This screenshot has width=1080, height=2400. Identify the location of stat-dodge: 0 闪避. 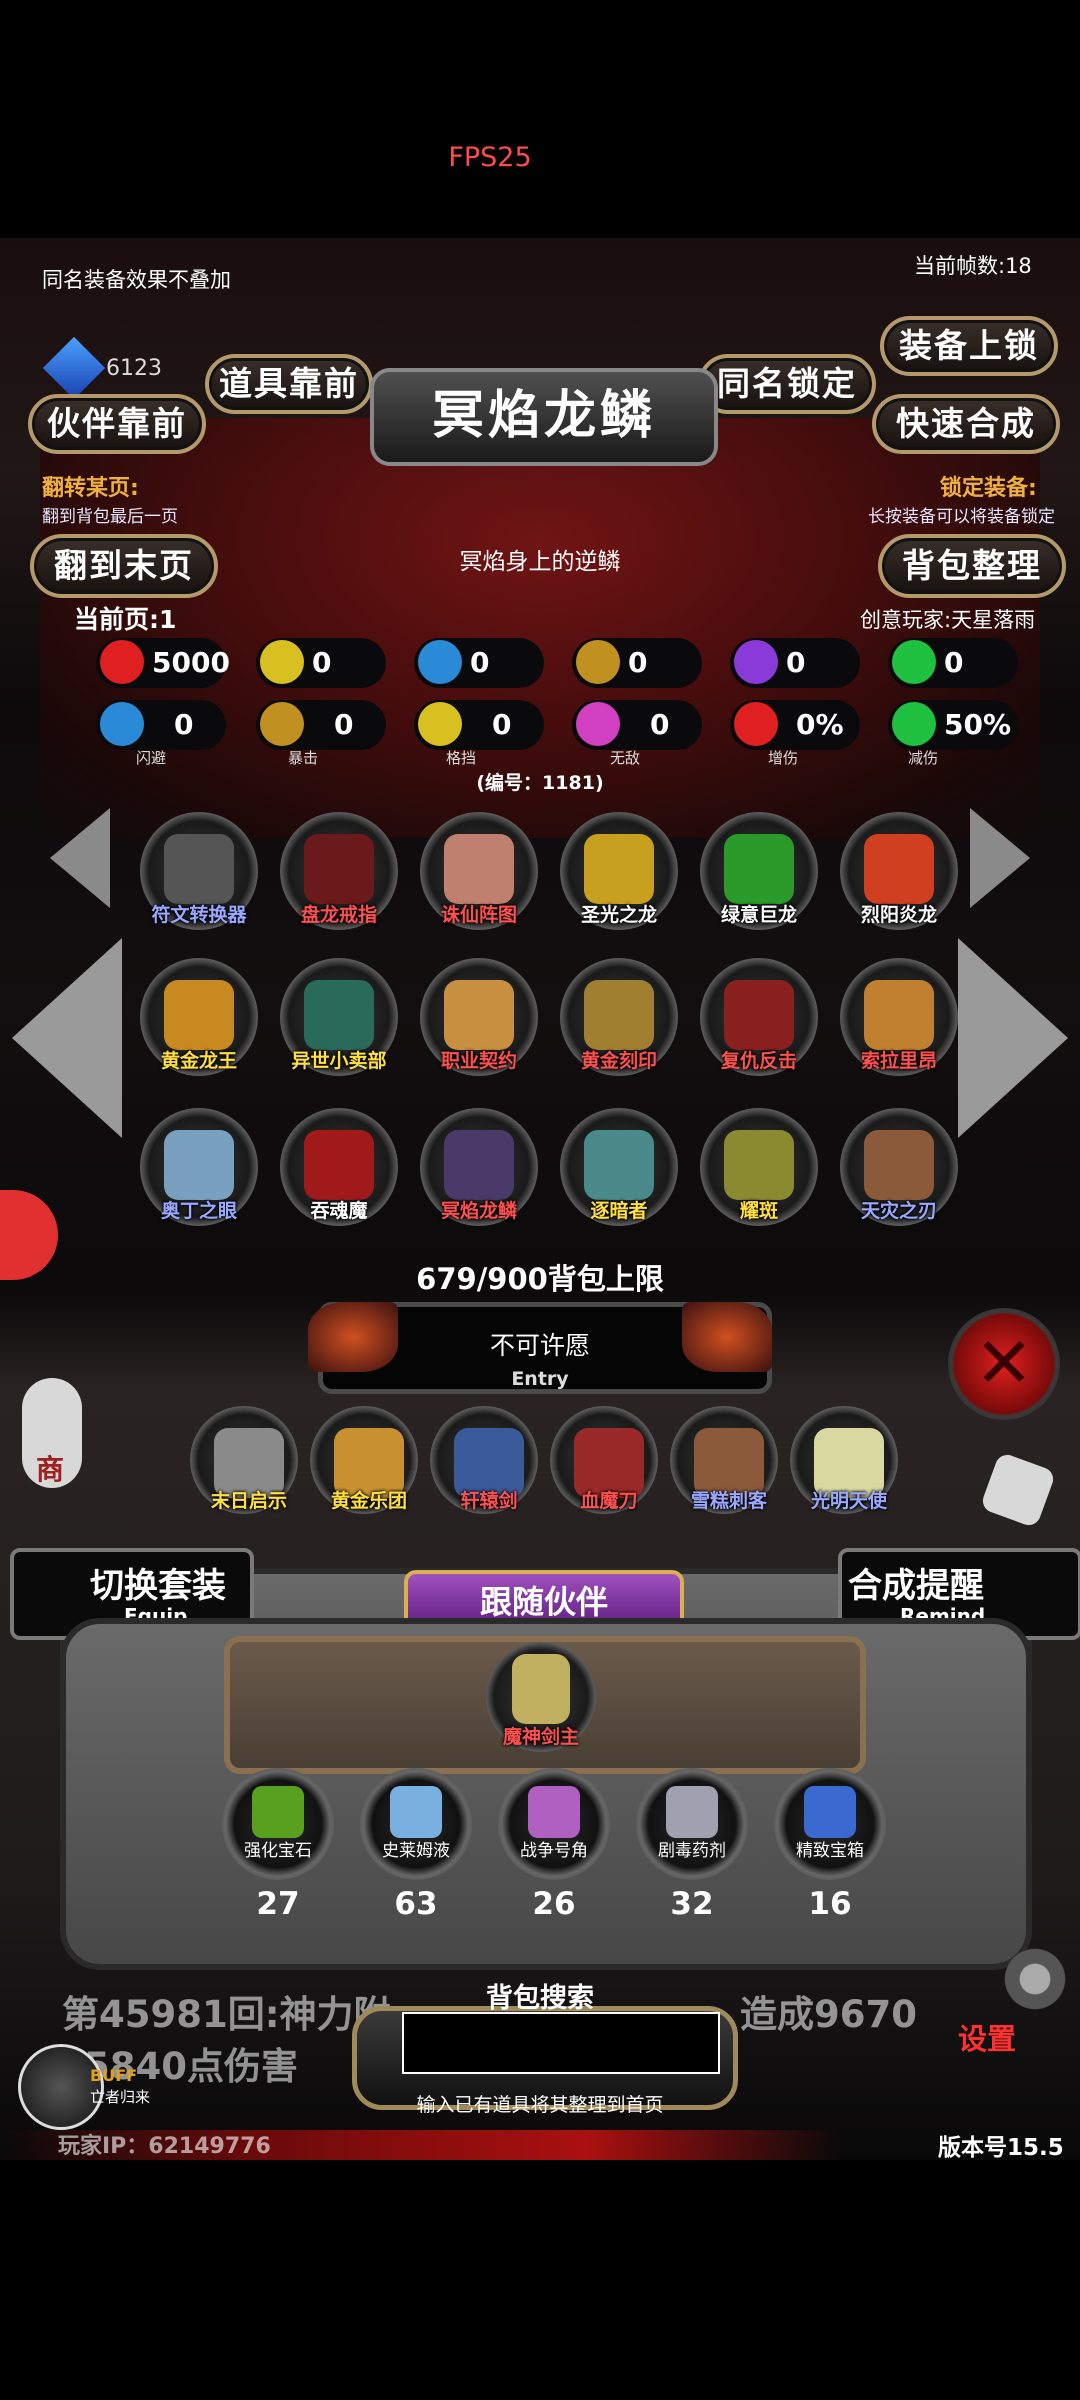
(161, 733).